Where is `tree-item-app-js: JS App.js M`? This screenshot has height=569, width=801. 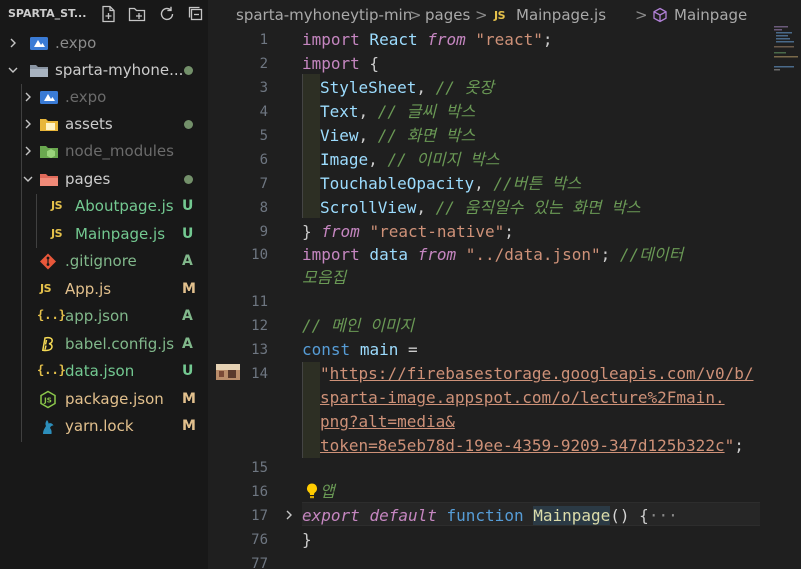
tree-item-app-js: JS App.js M is located at coordinates (104, 289).